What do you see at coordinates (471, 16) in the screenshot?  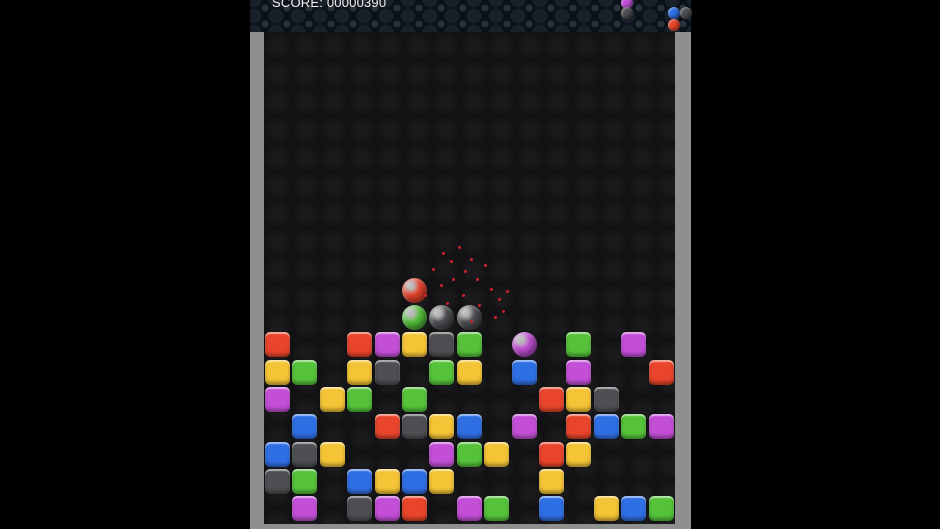 I see `top-decorative-strip: SCORE: 00000390` at bounding box center [471, 16].